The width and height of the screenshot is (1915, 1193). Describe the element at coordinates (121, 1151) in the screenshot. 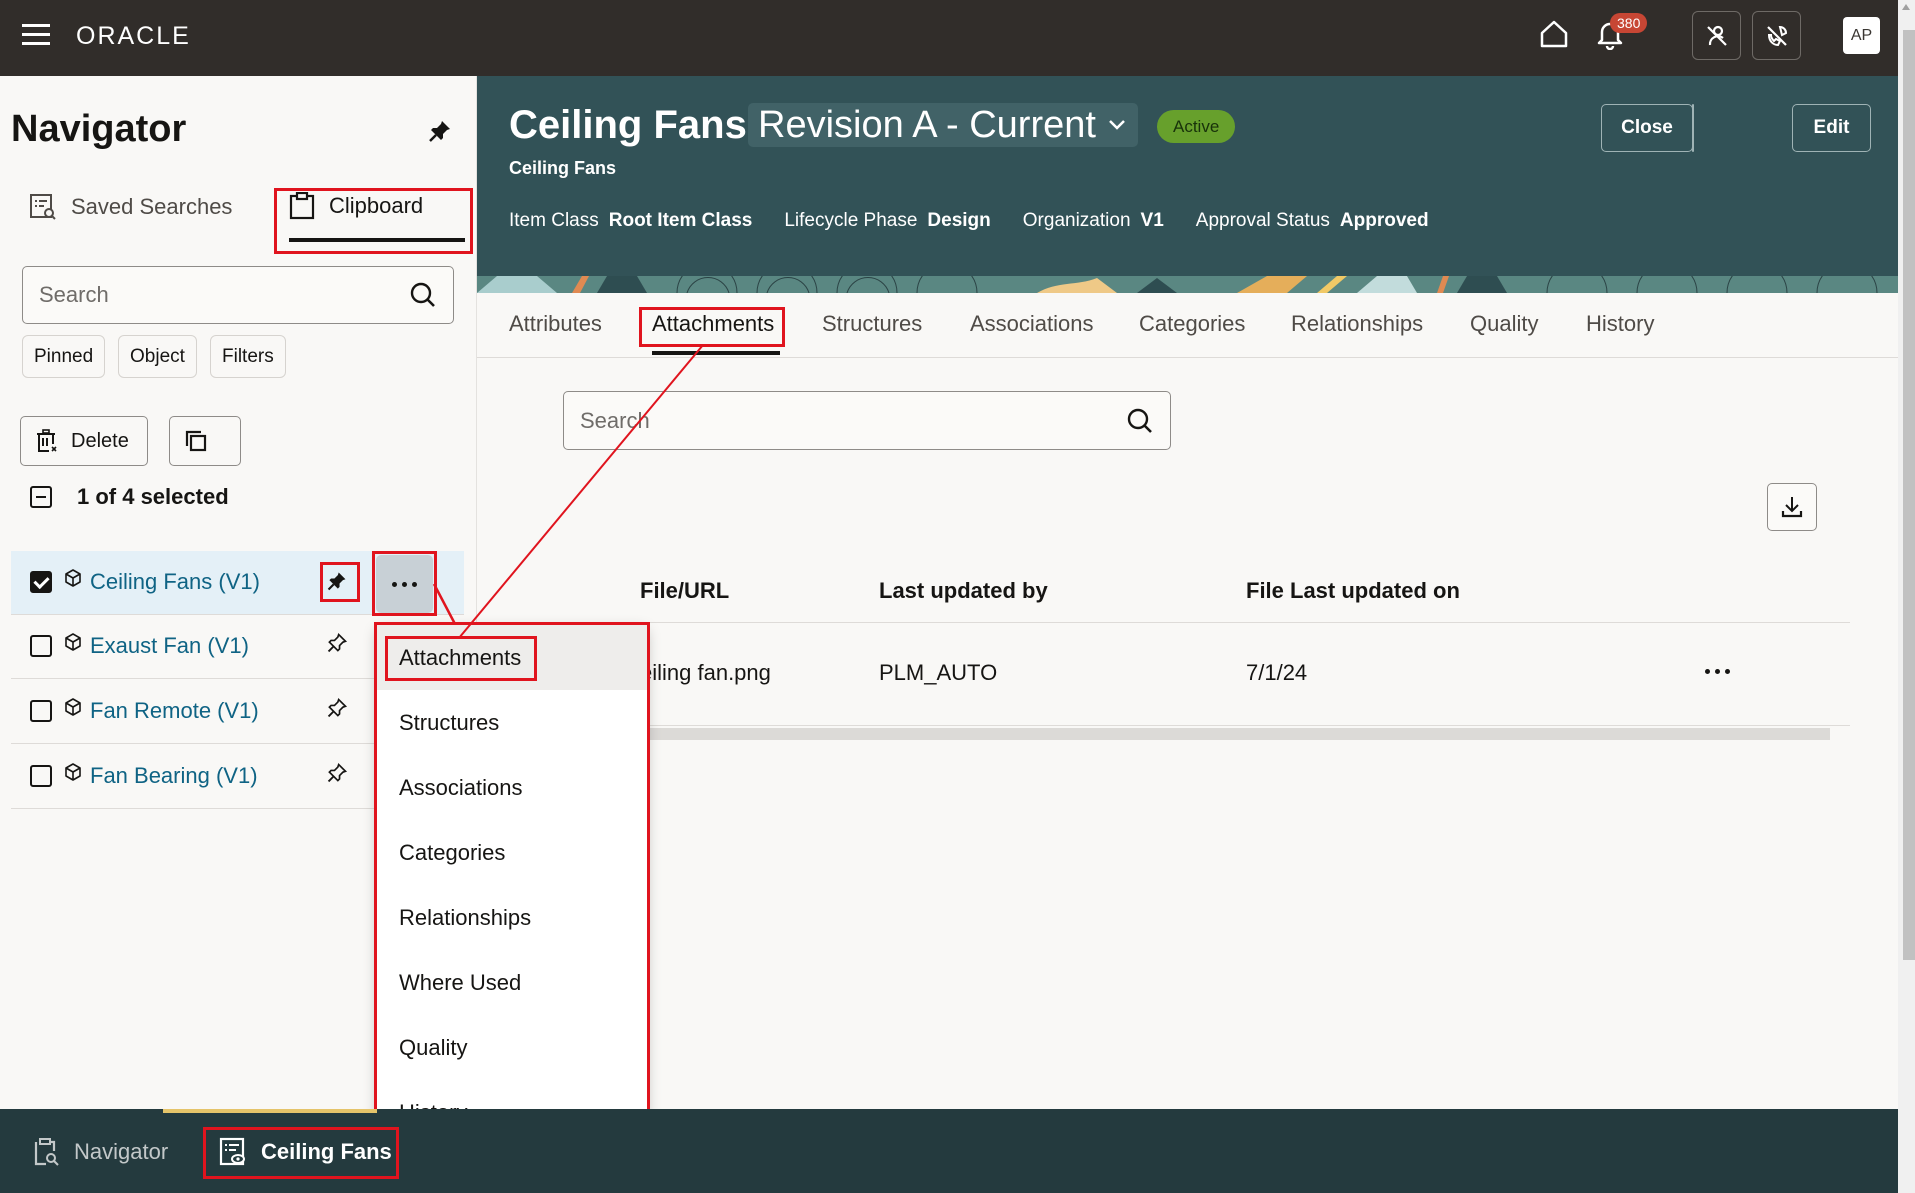

I see `bottom-navigator-label: Navigator` at that location.